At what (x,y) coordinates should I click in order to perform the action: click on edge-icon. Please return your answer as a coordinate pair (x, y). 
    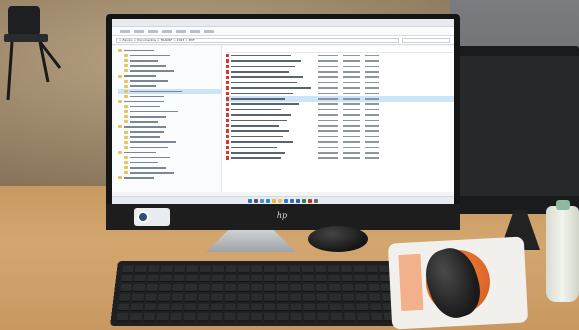
    Looking at the image, I should click on (268, 201).